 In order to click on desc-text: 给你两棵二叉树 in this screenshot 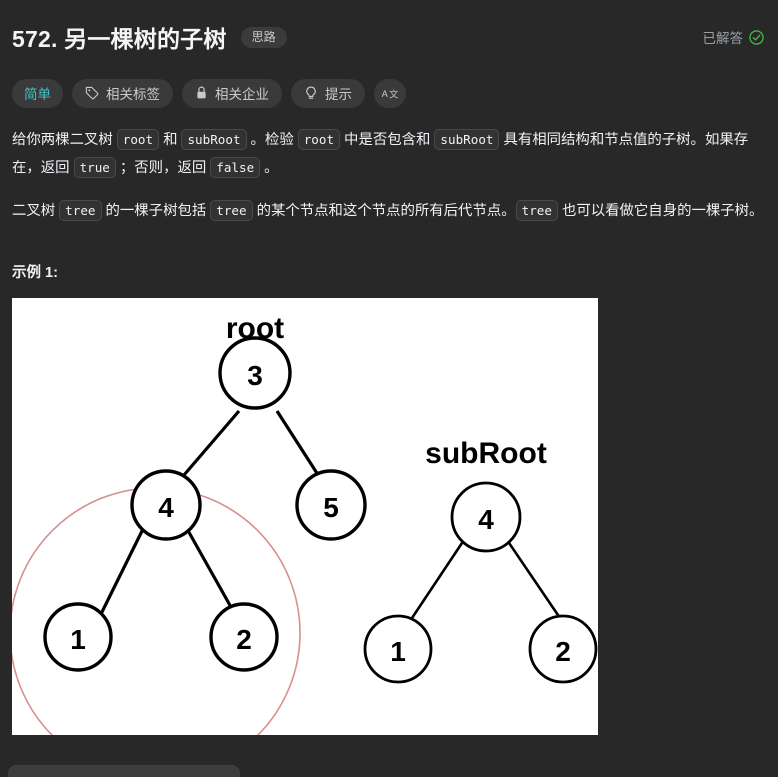, I will do `click(64, 140)`.